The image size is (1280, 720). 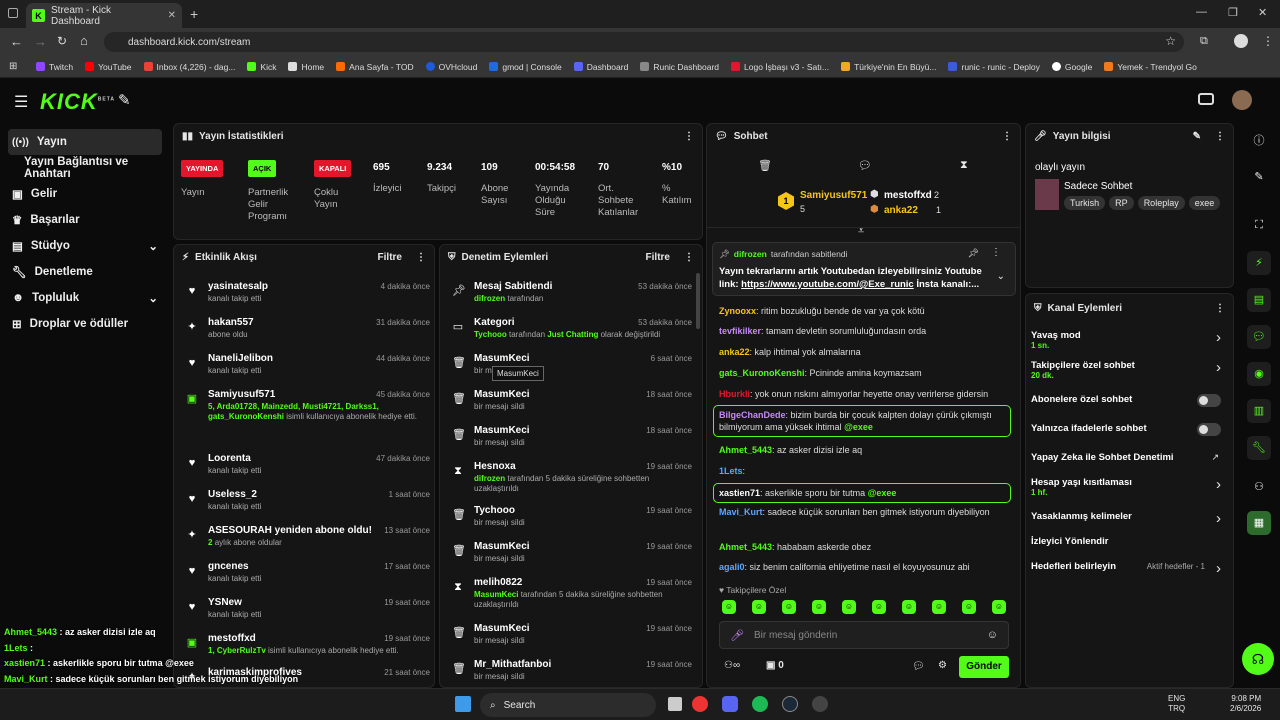 What do you see at coordinates (861, 231) in the screenshot?
I see `expand-icon: ⩡` at bounding box center [861, 231].